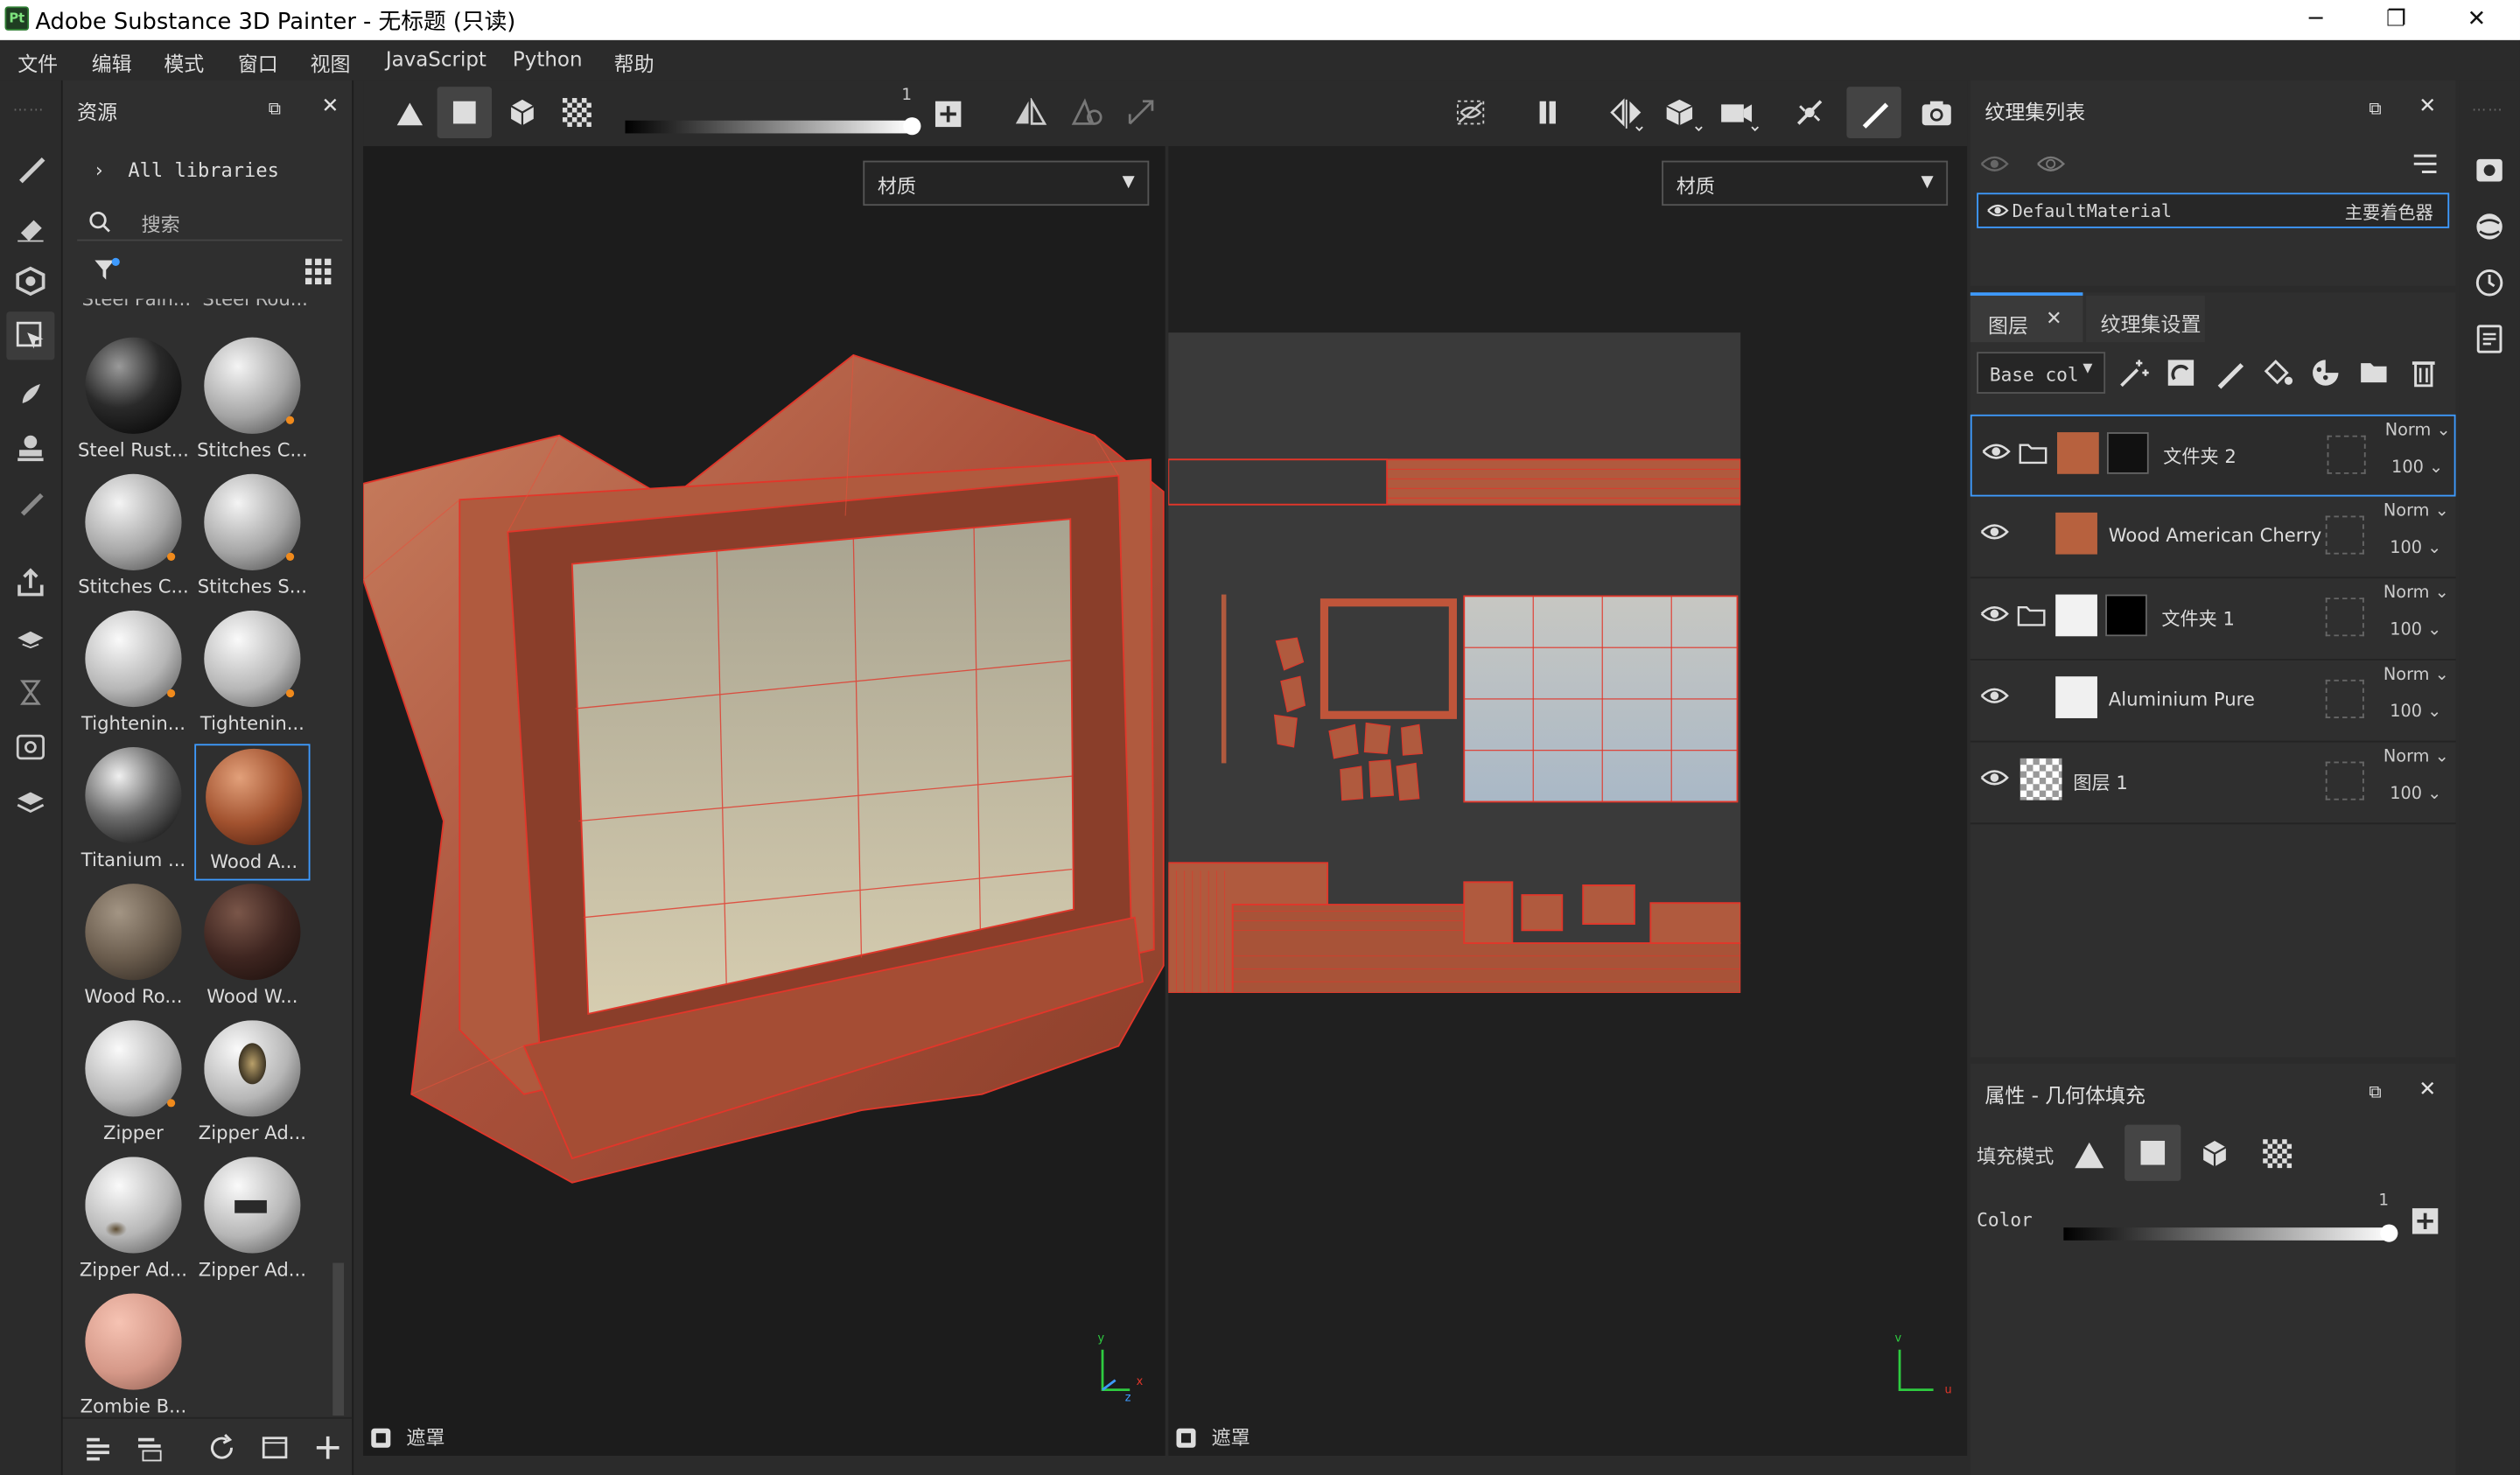 The width and height of the screenshot is (2520, 1475). What do you see at coordinates (221, 1447) in the screenshot?
I see `refresh-icon` at bounding box center [221, 1447].